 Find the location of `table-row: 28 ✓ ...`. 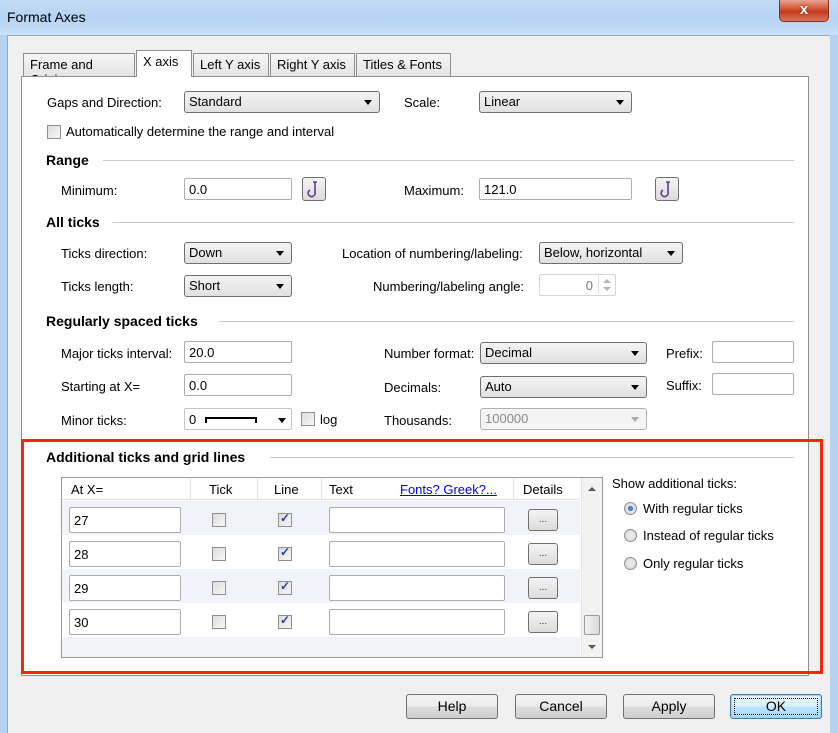

table-row: 28 ✓ ... is located at coordinates (321, 552).